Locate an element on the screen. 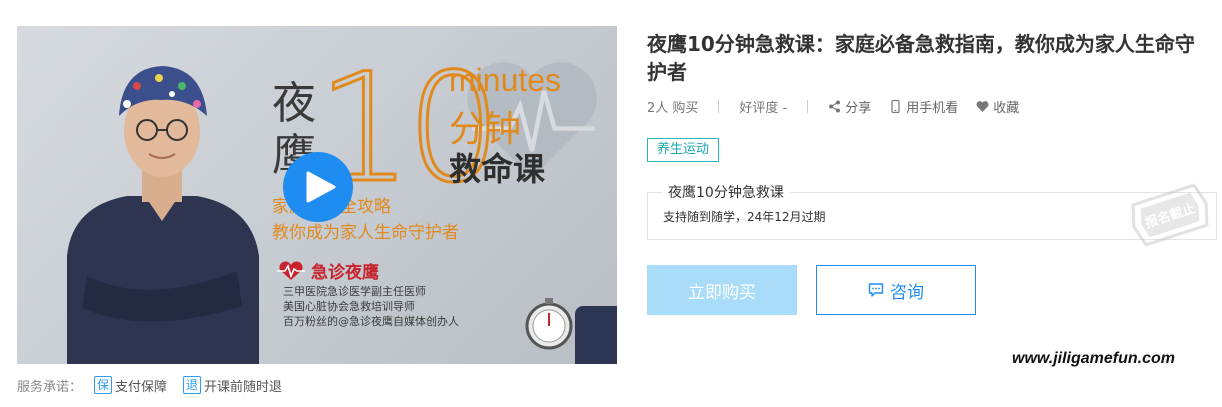 Image resolution: width=1222 pixels, height=407 pixels. share-label: 分享 is located at coordinates (858, 108).